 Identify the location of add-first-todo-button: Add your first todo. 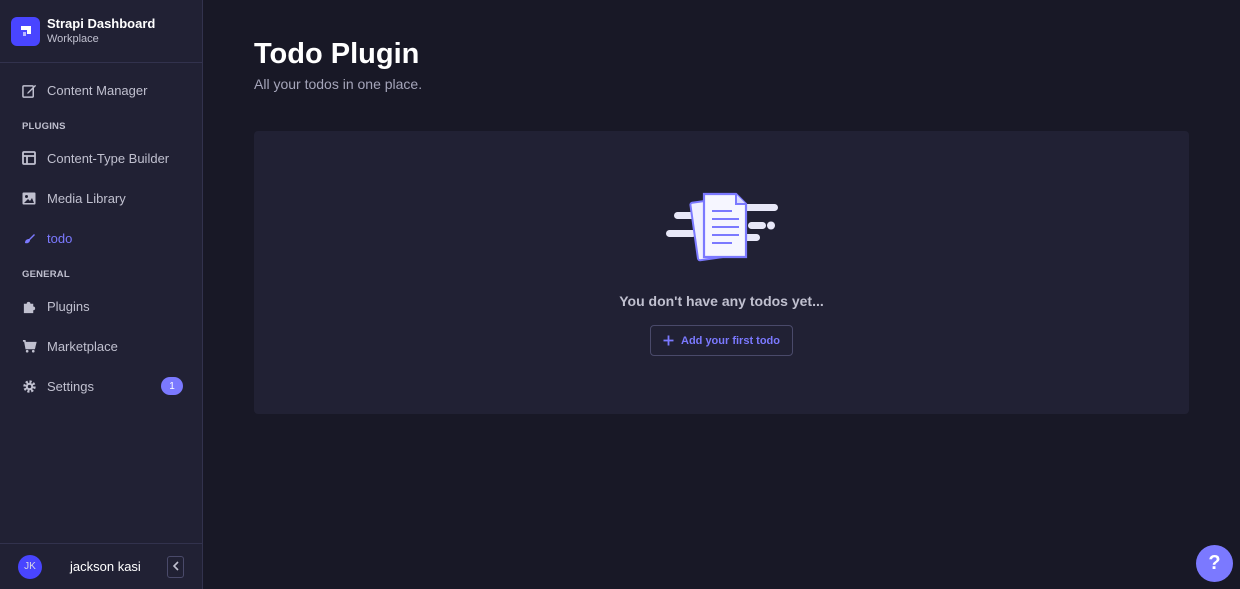
(721, 340).